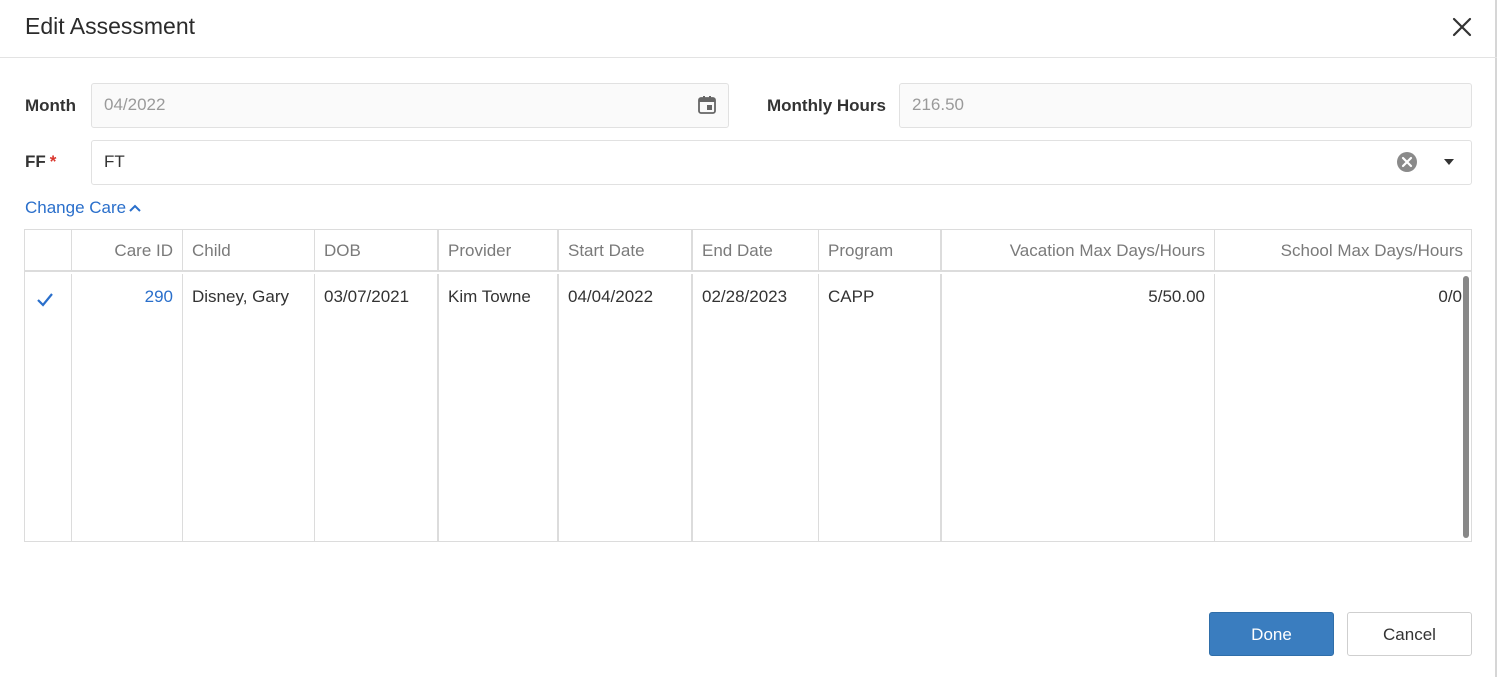 The image size is (1499, 677). Describe the element at coordinates (1407, 162) in the screenshot. I see `clear-icon` at that location.